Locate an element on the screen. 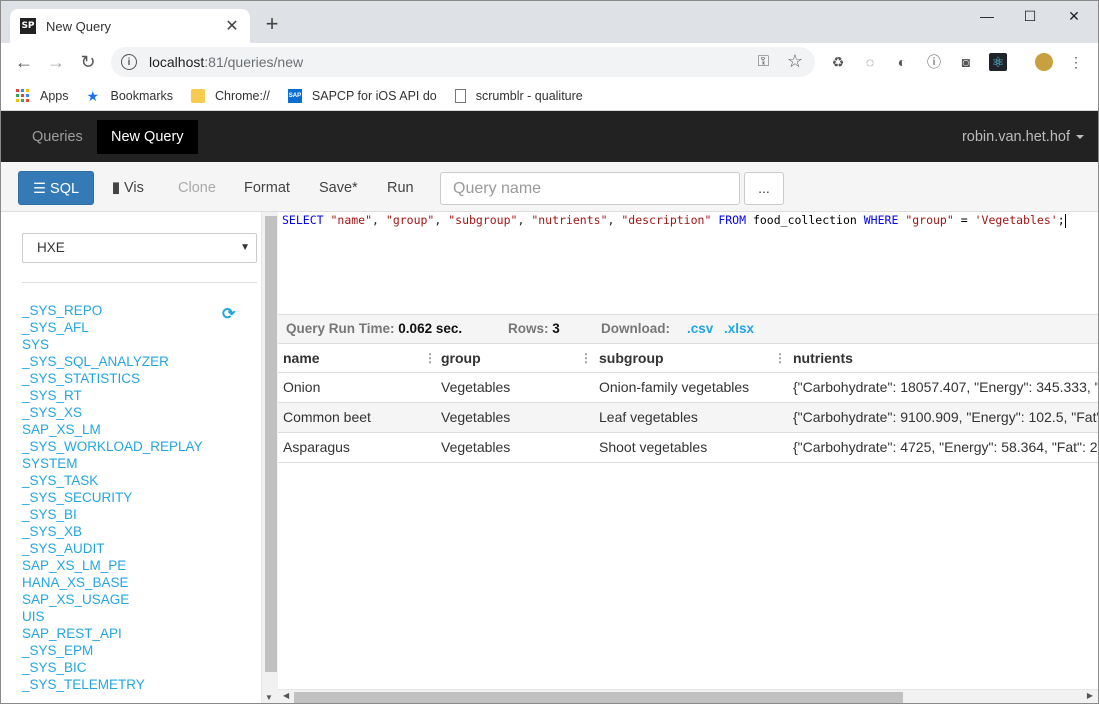 This screenshot has width=1099, height=704. sql-string: "description" is located at coordinates (666, 220).